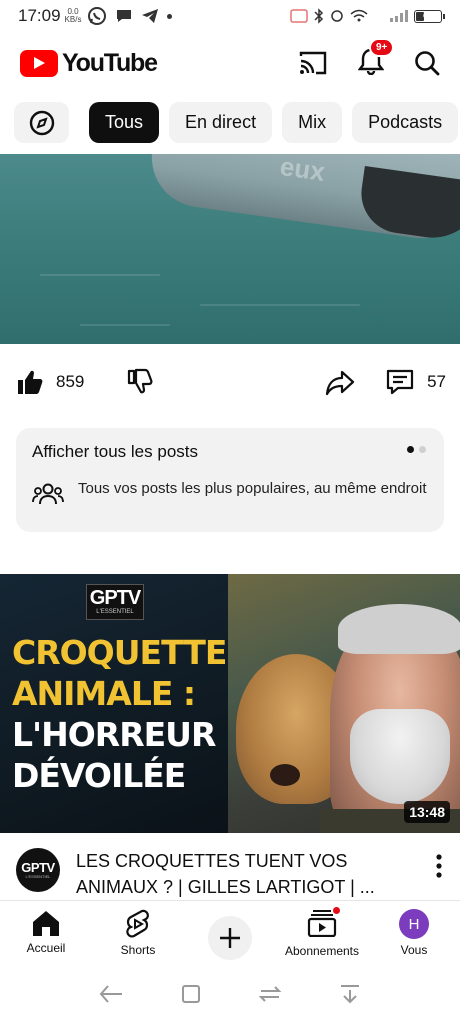 The height and width of the screenshot is (1024, 460). Describe the element at coordinates (30, 382) in the screenshot. I see `thumbs-up-icon` at that location.